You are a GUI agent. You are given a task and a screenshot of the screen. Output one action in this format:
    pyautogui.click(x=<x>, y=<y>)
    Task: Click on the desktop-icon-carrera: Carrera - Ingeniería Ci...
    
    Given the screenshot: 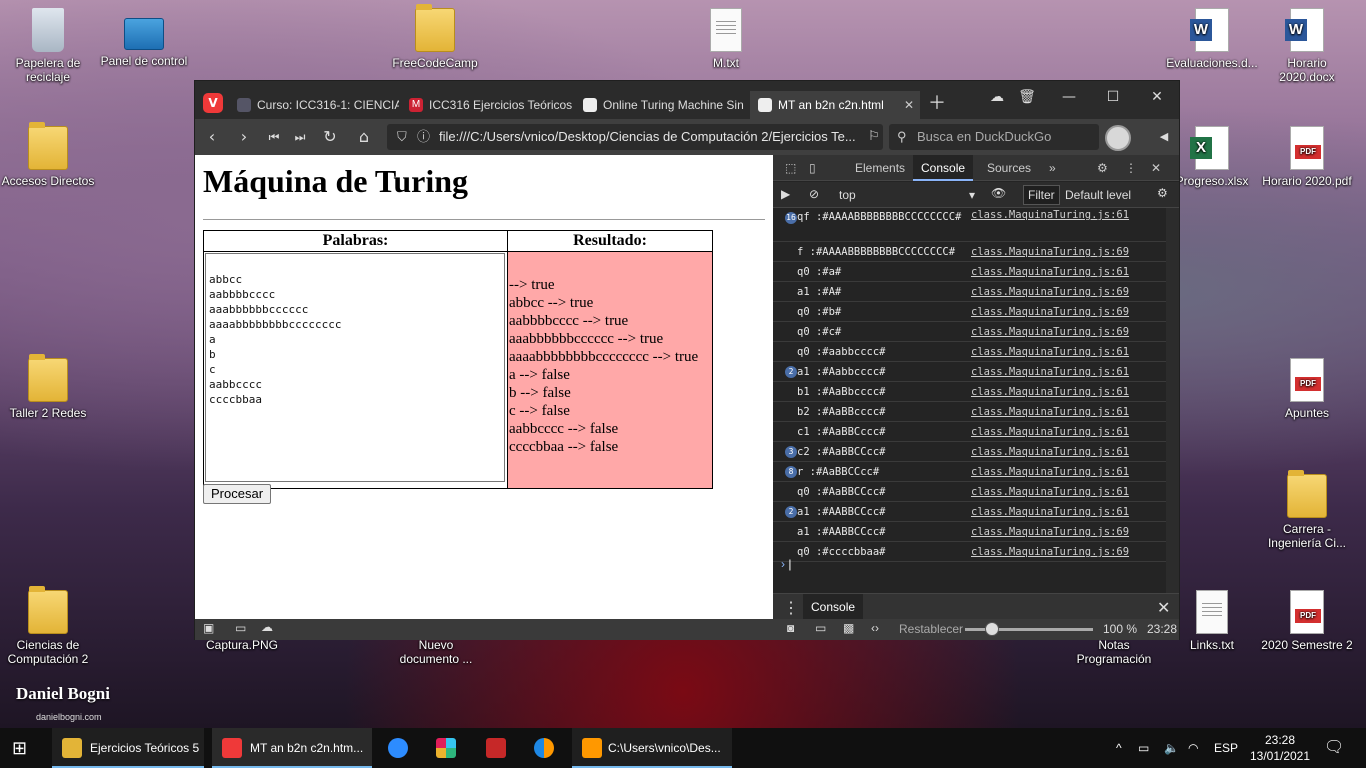 What is the action you would take?
    pyautogui.click(x=1307, y=510)
    